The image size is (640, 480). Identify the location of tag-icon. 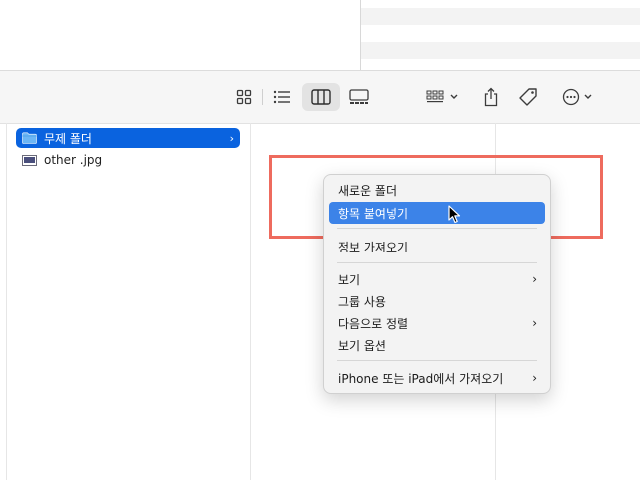
(528, 97).